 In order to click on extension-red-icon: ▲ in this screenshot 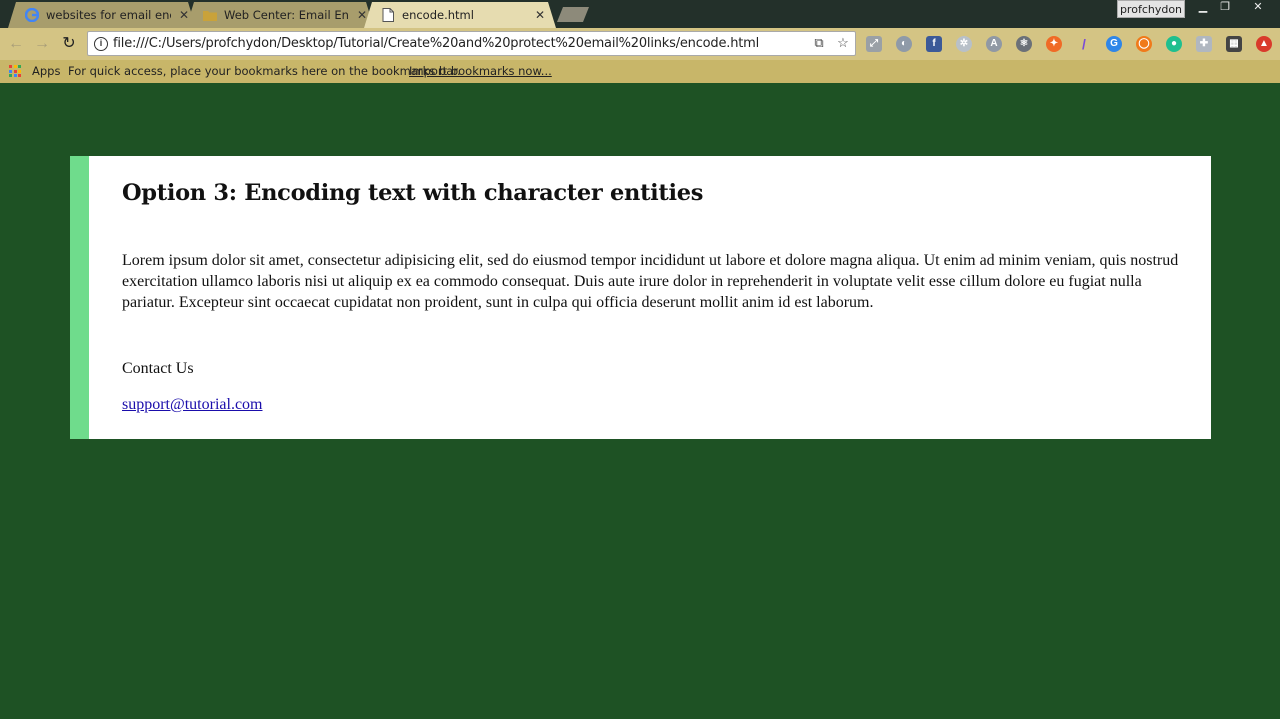, I will do `click(1264, 44)`.